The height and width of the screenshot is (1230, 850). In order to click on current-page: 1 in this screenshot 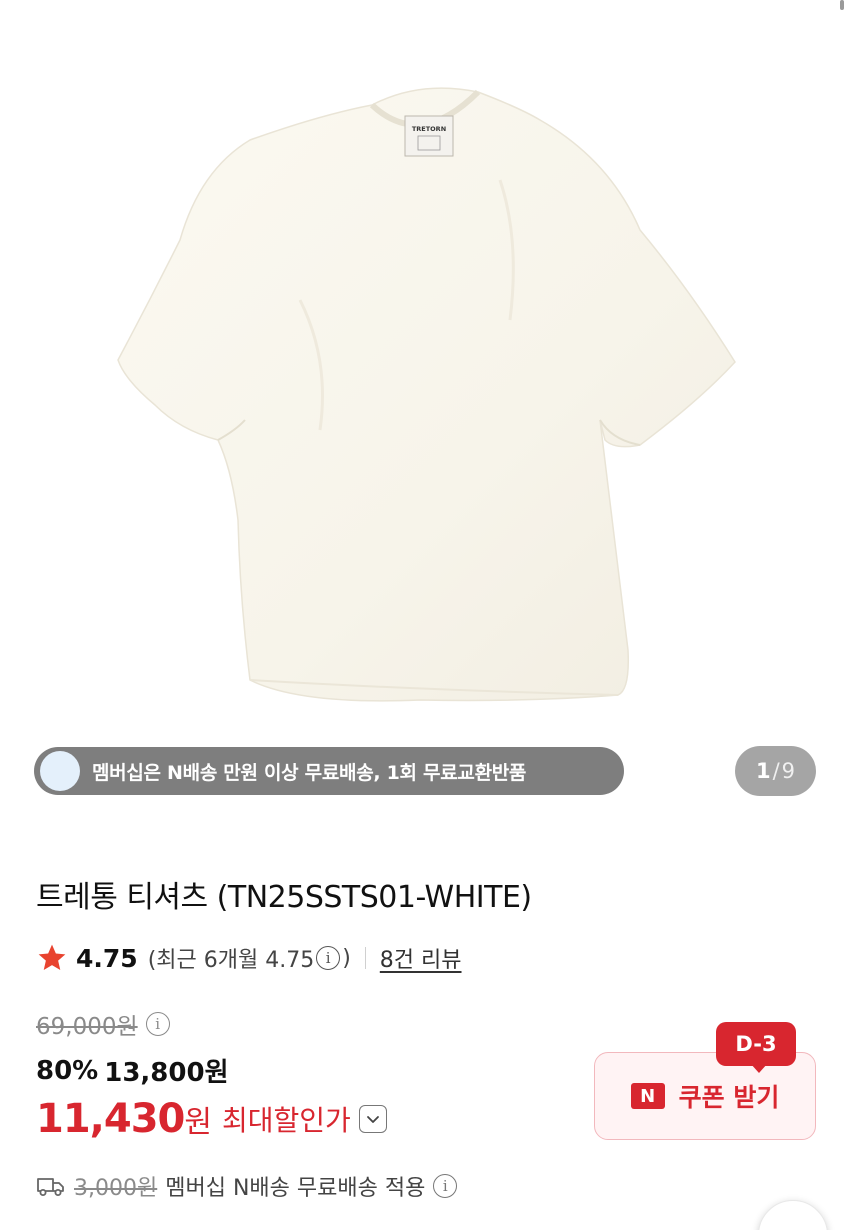, I will do `click(763, 771)`.